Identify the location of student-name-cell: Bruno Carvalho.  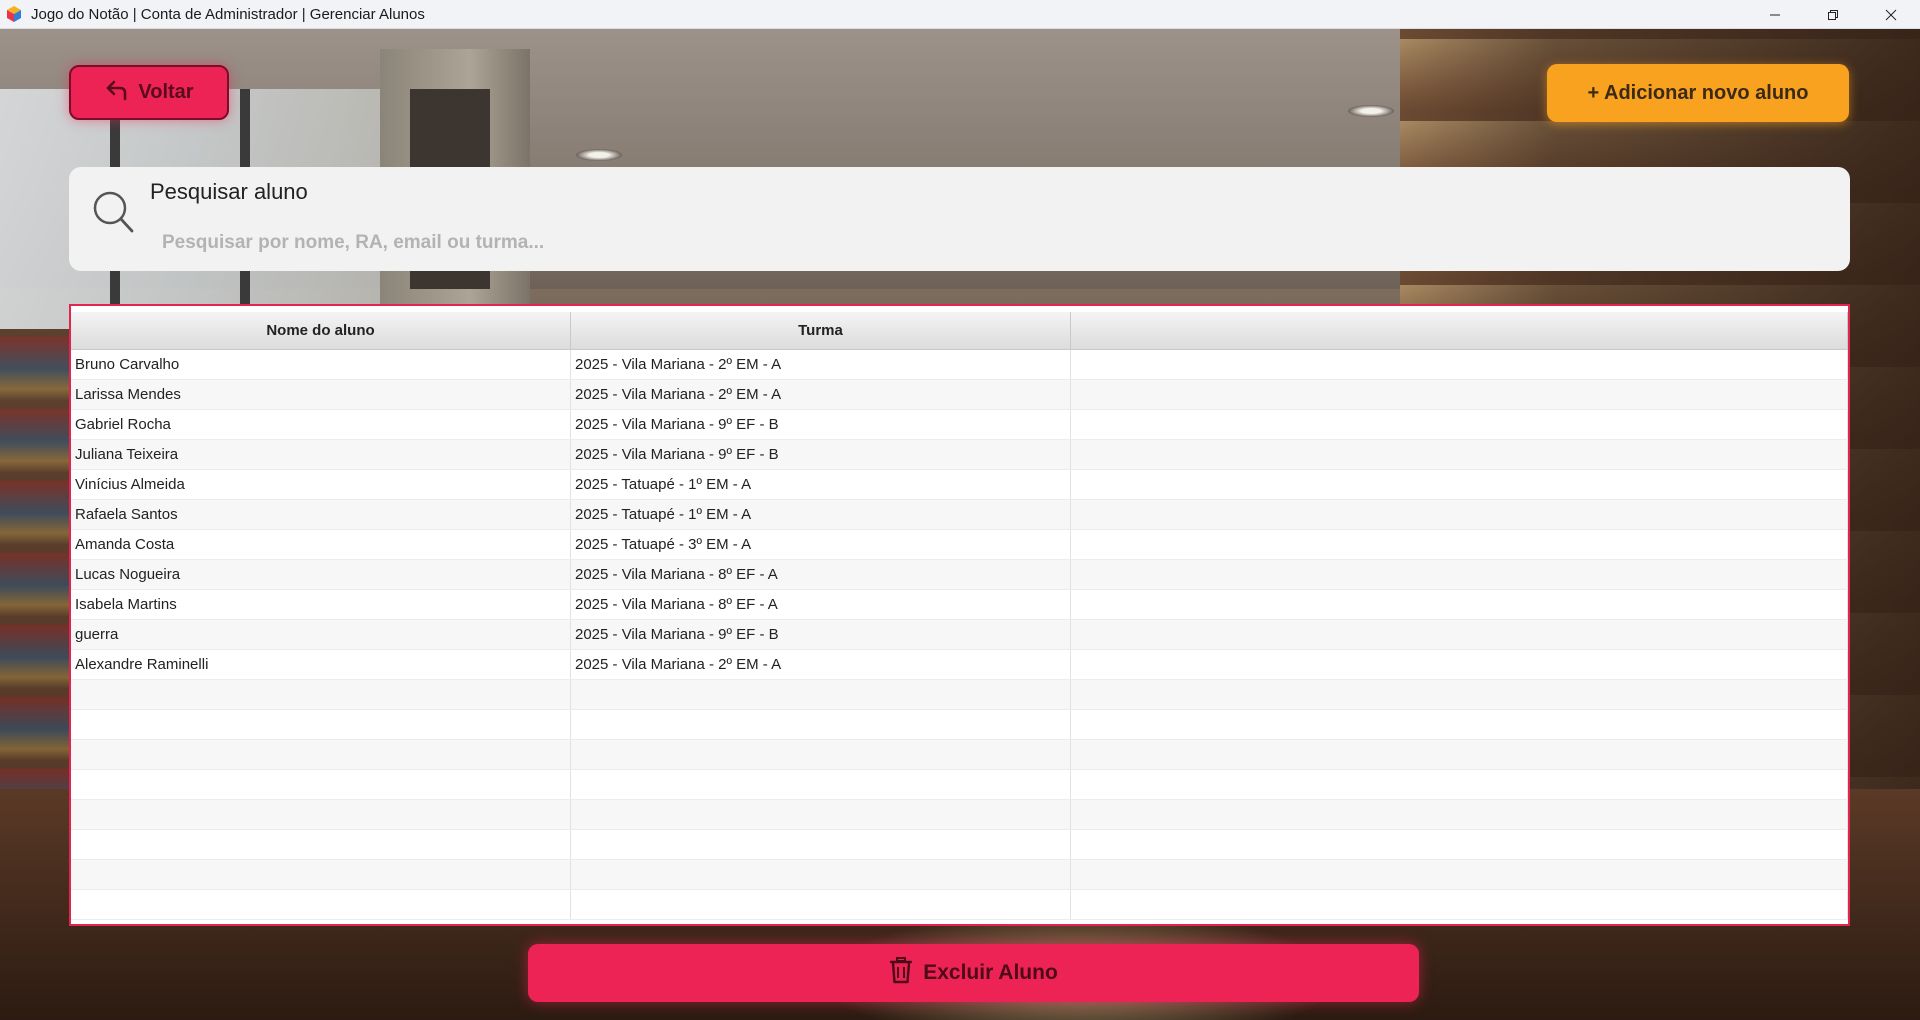
(321, 364).